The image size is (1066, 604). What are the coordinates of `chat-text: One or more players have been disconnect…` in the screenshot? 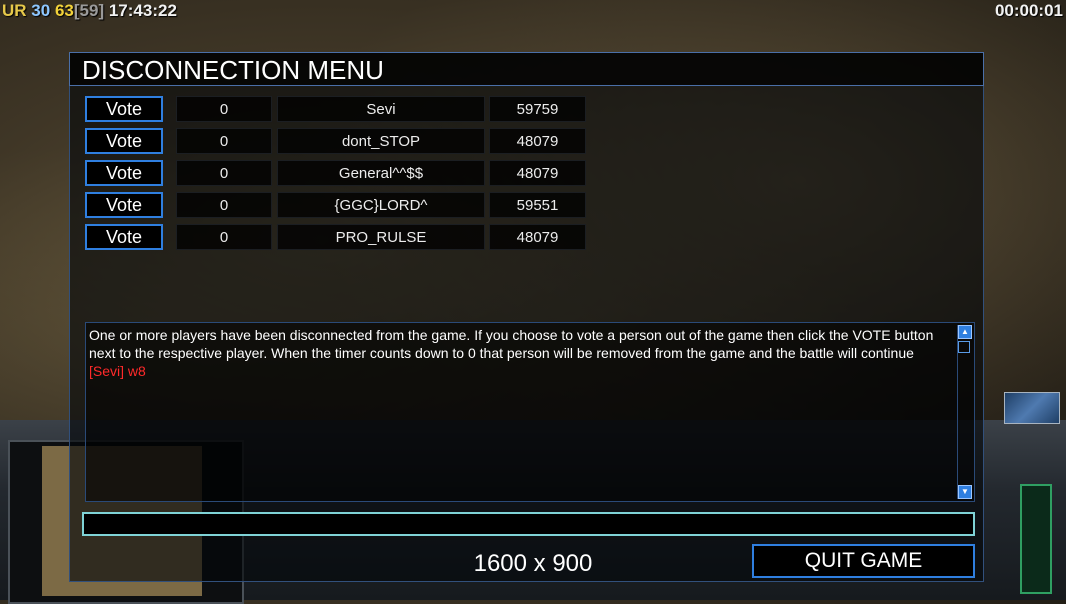 It's located at (522, 353).